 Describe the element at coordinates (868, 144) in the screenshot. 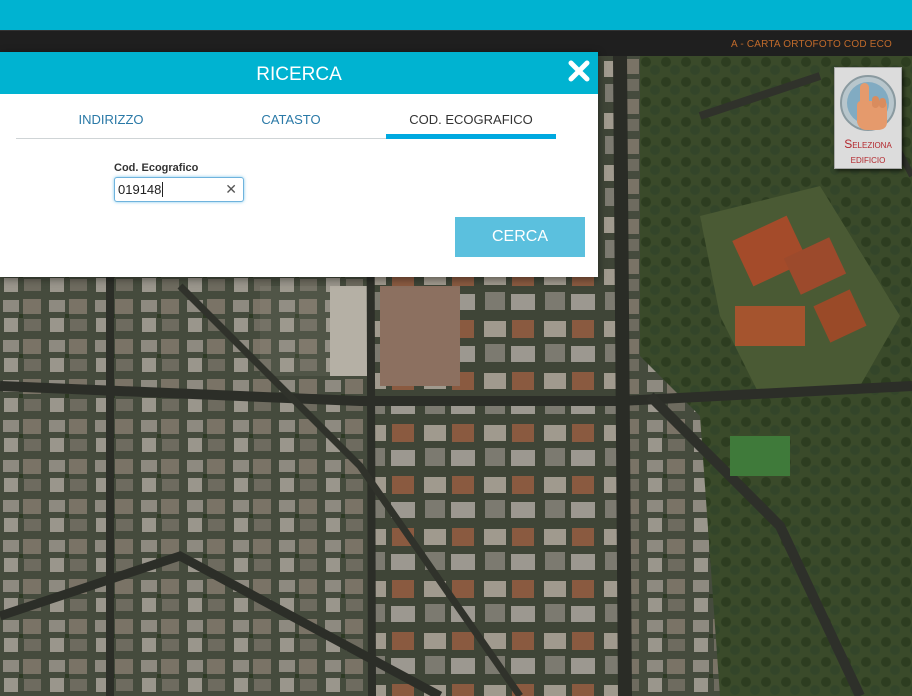

I see `select-building-line1: Seleziona` at that location.